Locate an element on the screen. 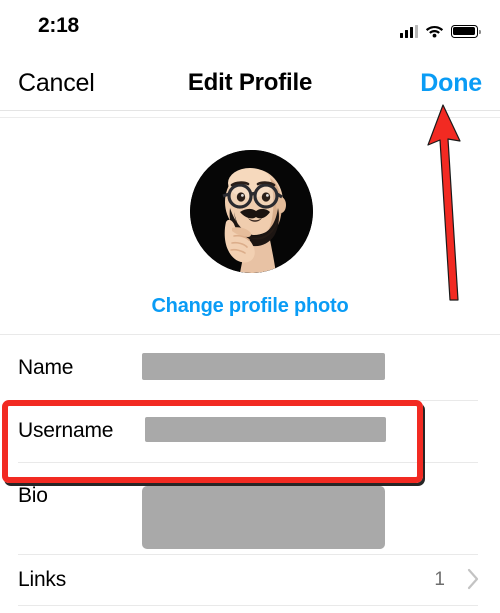 The width and height of the screenshot is (500, 613). name-row-label: Name is located at coordinates (46, 367).